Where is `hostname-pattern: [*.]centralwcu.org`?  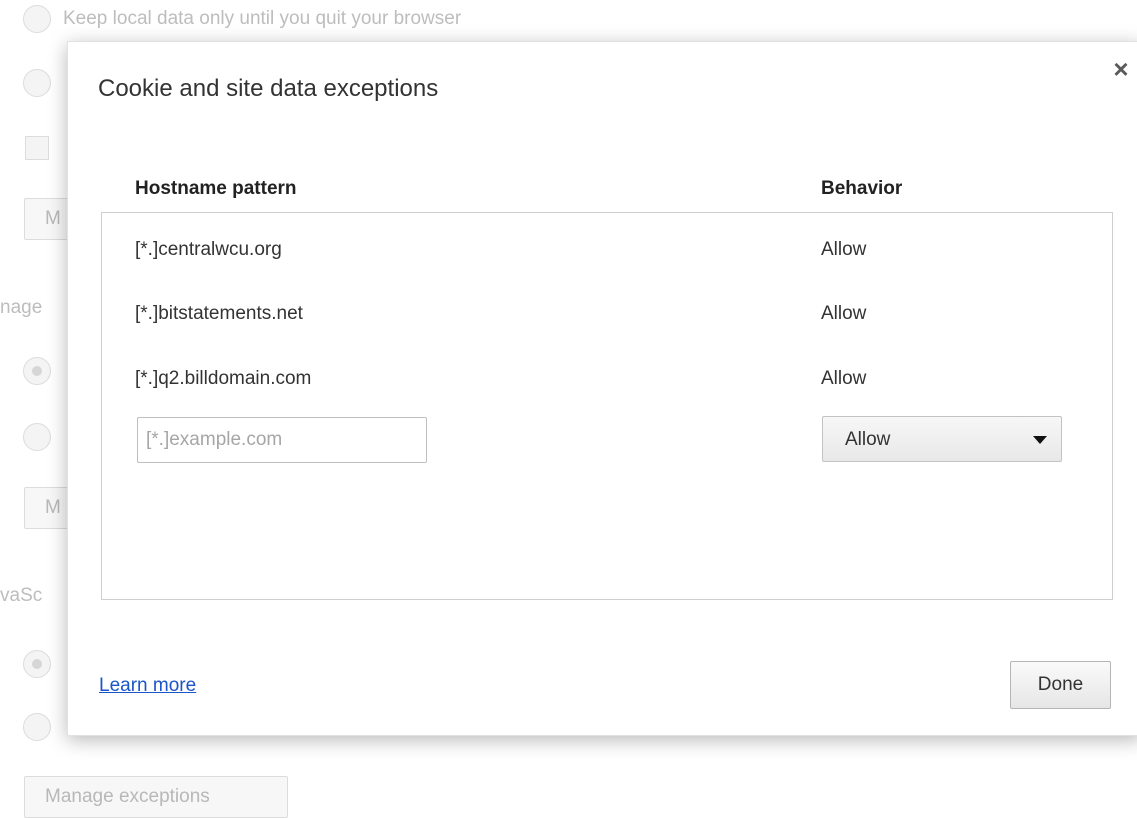 hostname-pattern: [*.]centralwcu.org is located at coordinates (208, 249).